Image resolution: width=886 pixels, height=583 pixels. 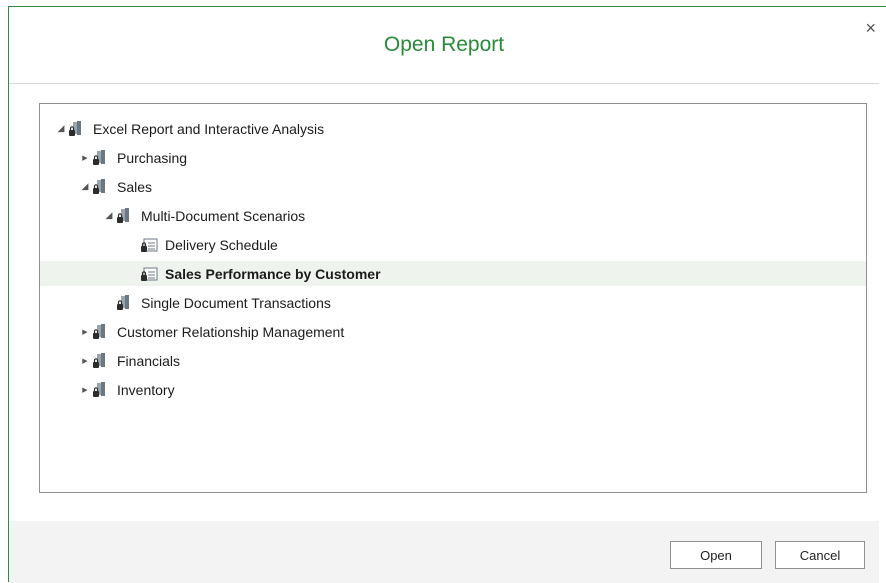 I want to click on tree-item-label: Customer Relationship Management, so click(x=231, y=331).